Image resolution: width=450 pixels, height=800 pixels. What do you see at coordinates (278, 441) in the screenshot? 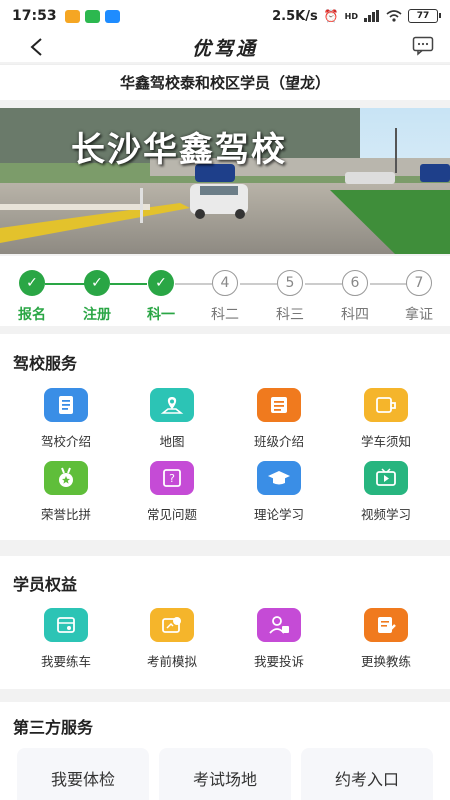
I see `service-label: 班级介绍` at bounding box center [278, 441].